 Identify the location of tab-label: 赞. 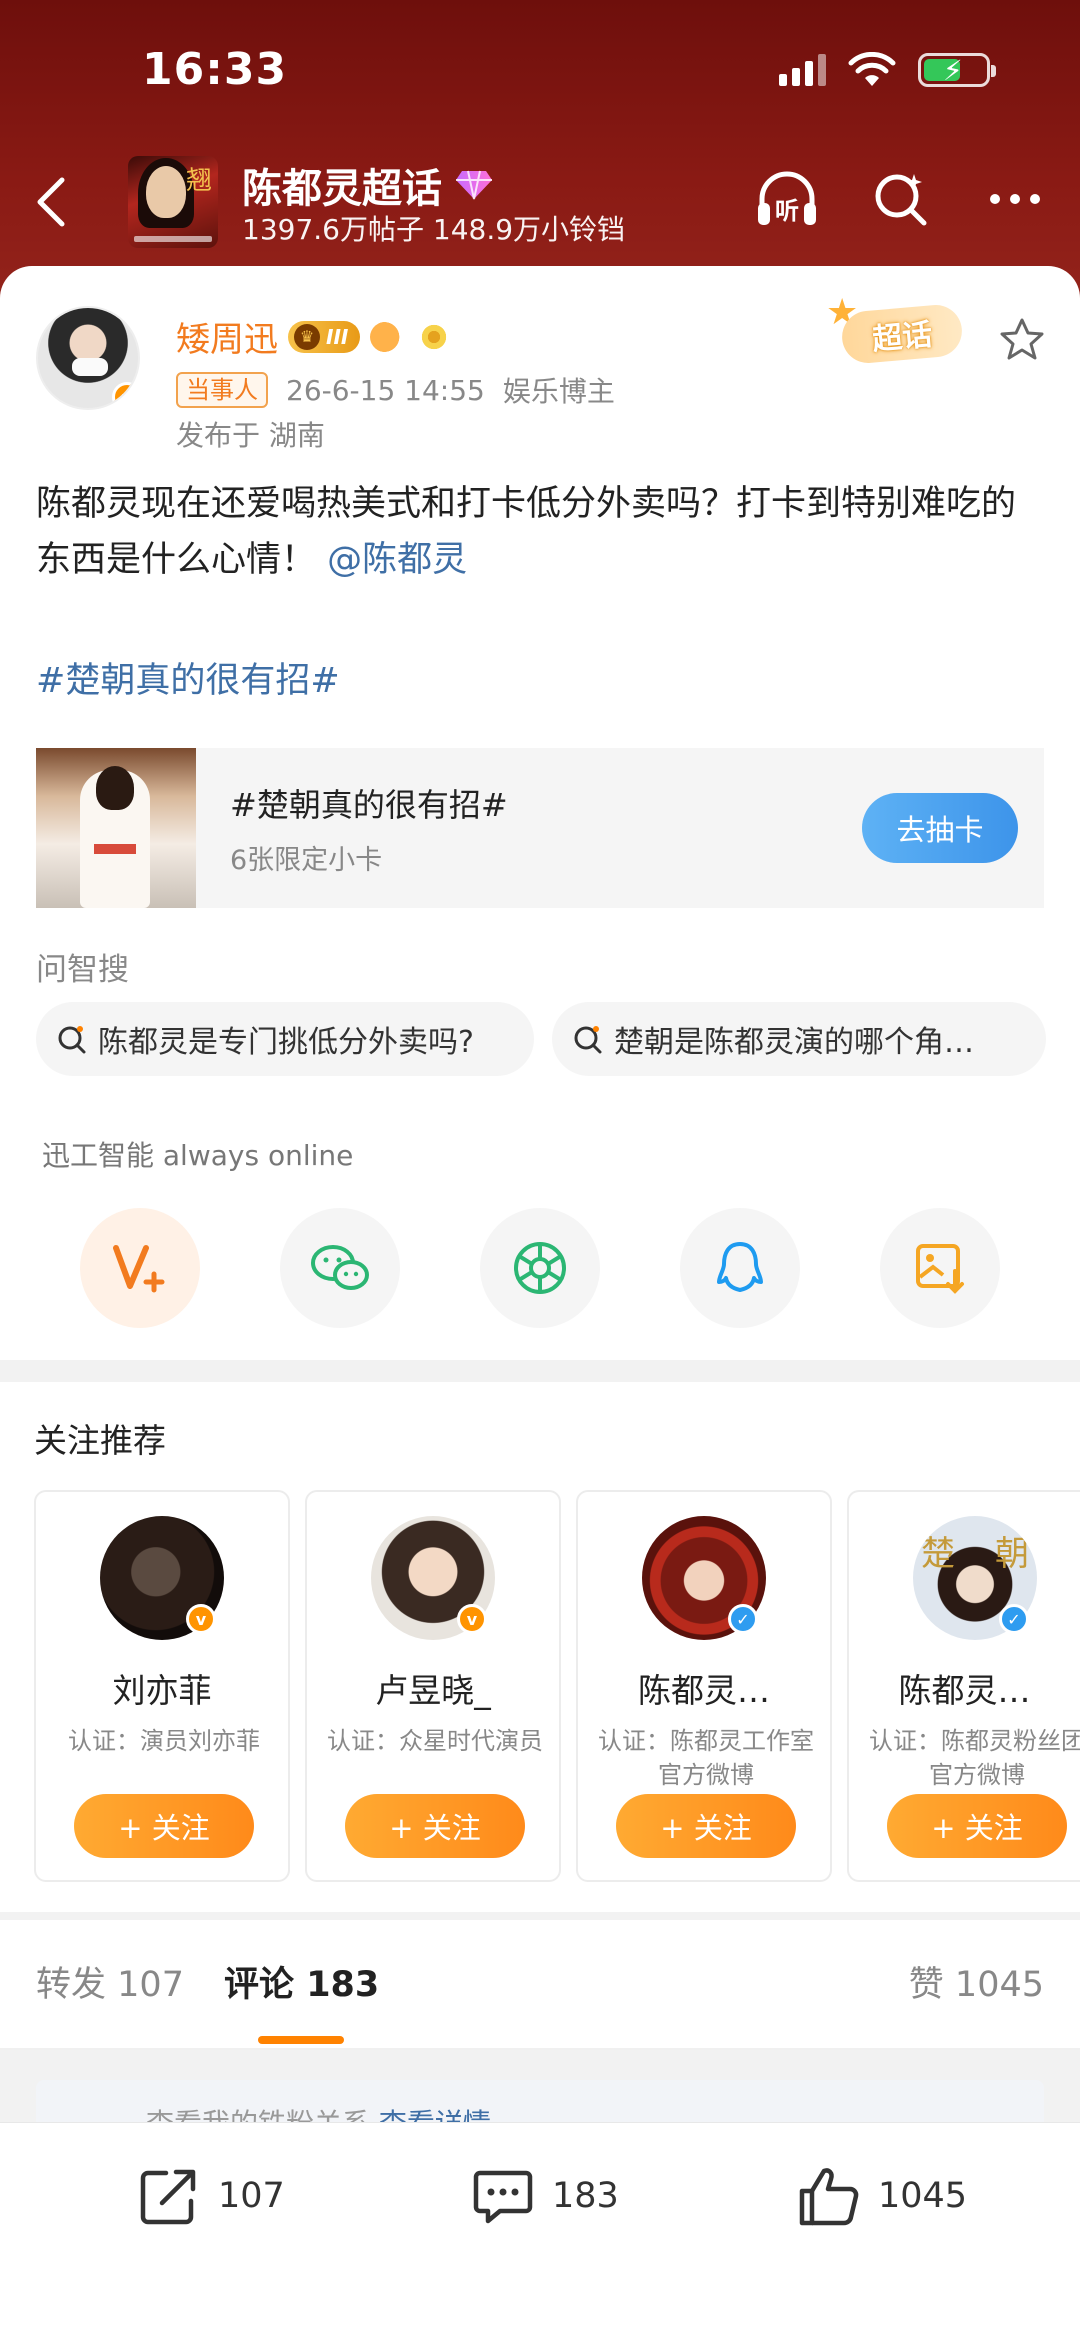
(926, 1985).